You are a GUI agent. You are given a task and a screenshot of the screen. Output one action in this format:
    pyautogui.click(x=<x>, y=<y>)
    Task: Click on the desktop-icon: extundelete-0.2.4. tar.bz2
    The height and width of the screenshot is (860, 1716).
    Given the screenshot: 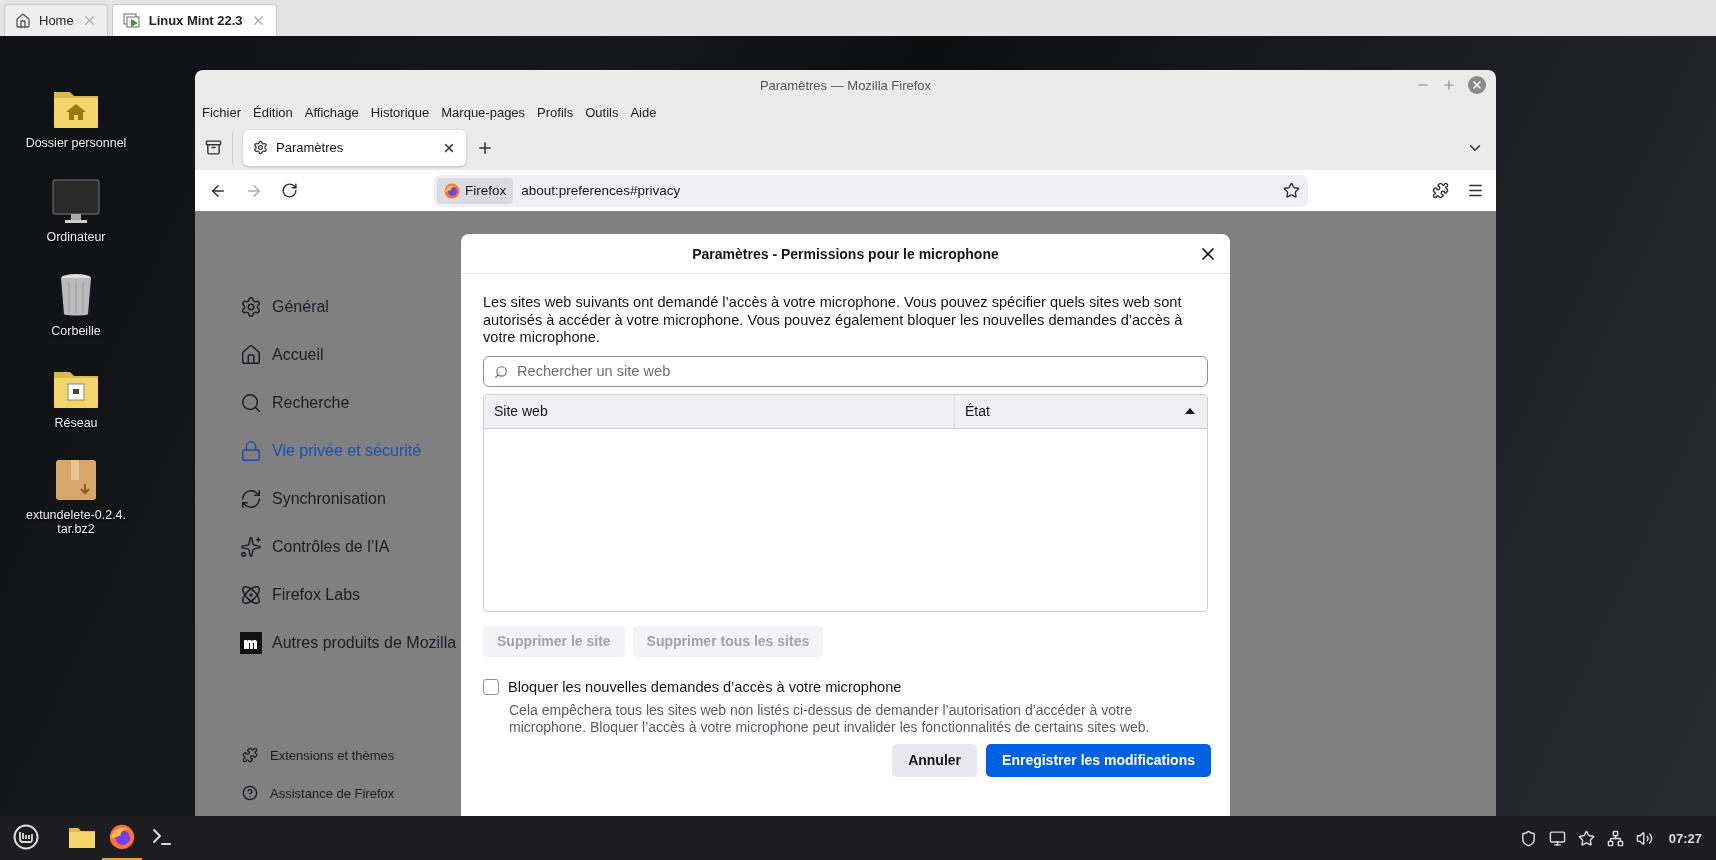 What is the action you would take?
    pyautogui.click(x=76, y=497)
    